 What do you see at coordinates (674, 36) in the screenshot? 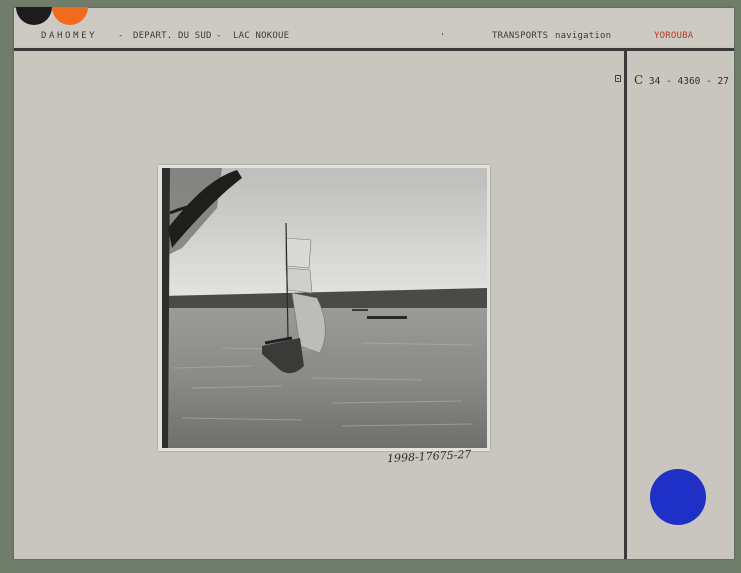
I see `people-label: YOROUBA` at bounding box center [674, 36].